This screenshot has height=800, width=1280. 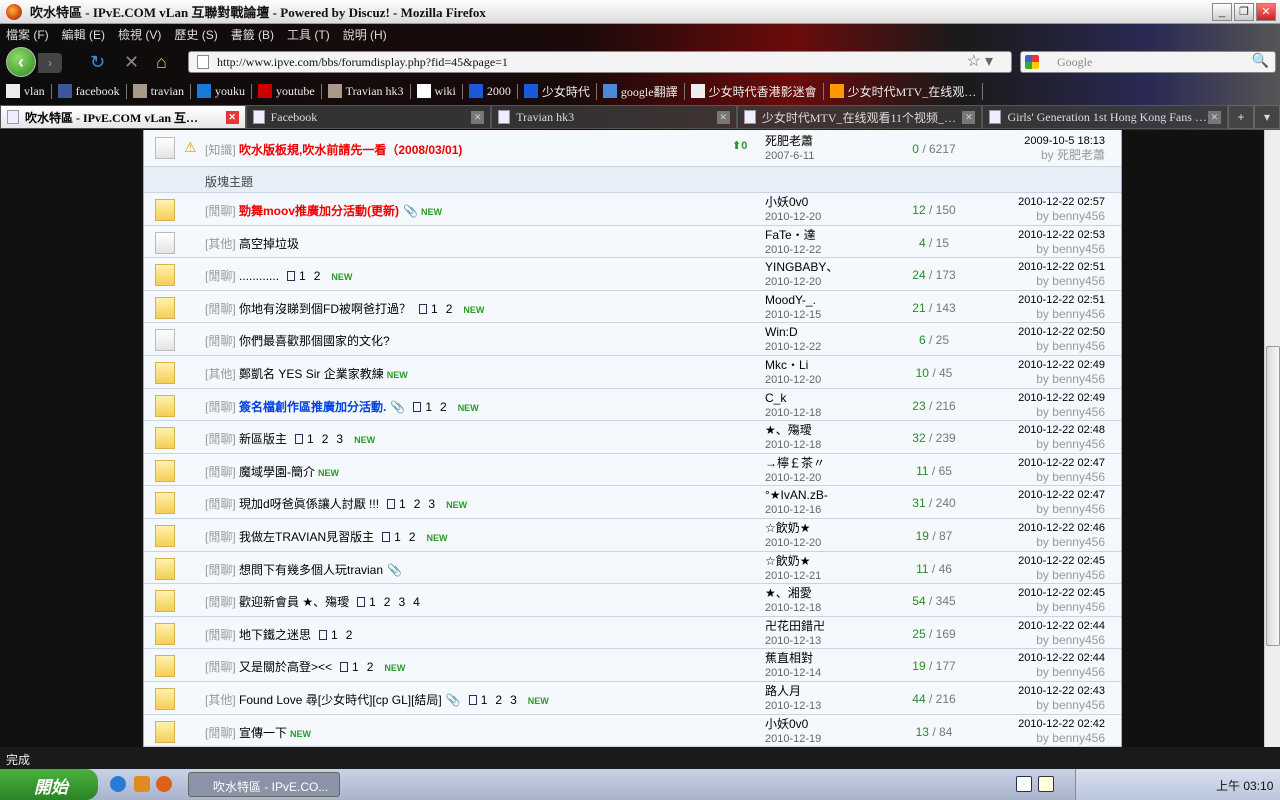 What do you see at coordinates (269, 244) in the screenshot?
I see `thread-title-link: 高空掉垃圾` at bounding box center [269, 244].